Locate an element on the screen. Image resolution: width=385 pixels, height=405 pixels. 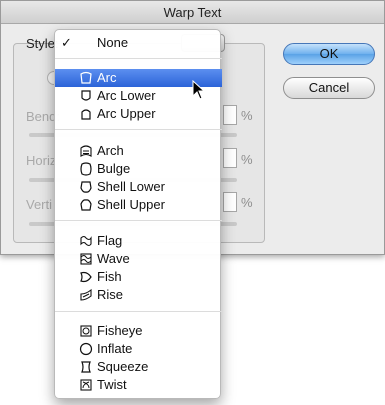
menu-item-shell-lower: Shell Lower is located at coordinates (138, 187).